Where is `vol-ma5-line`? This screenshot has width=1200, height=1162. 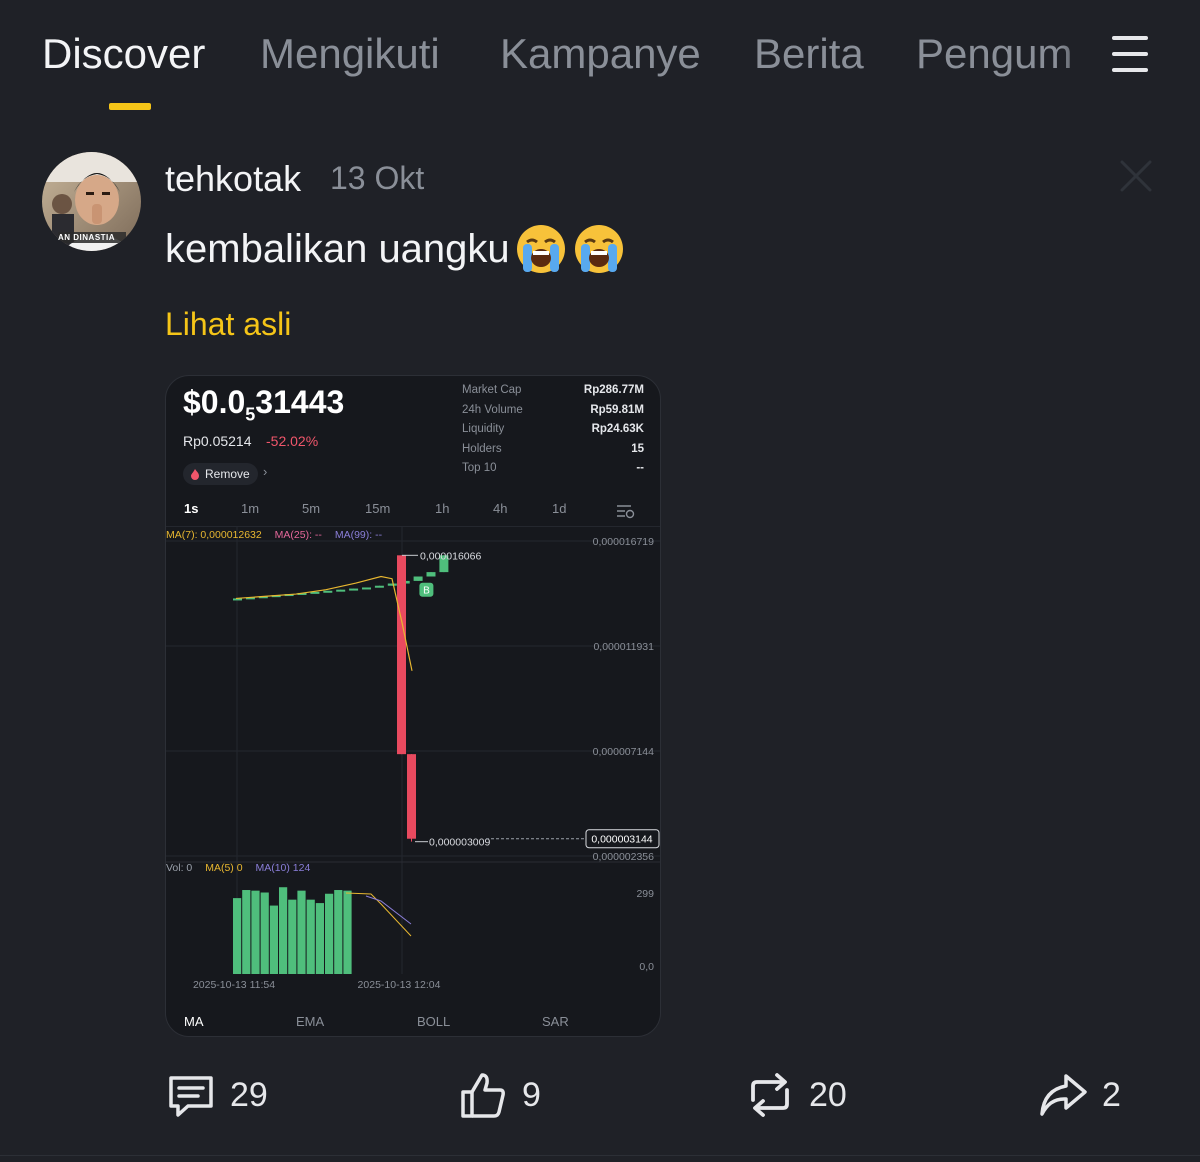
vol-ma5-line is located at coordinates (378, 914).